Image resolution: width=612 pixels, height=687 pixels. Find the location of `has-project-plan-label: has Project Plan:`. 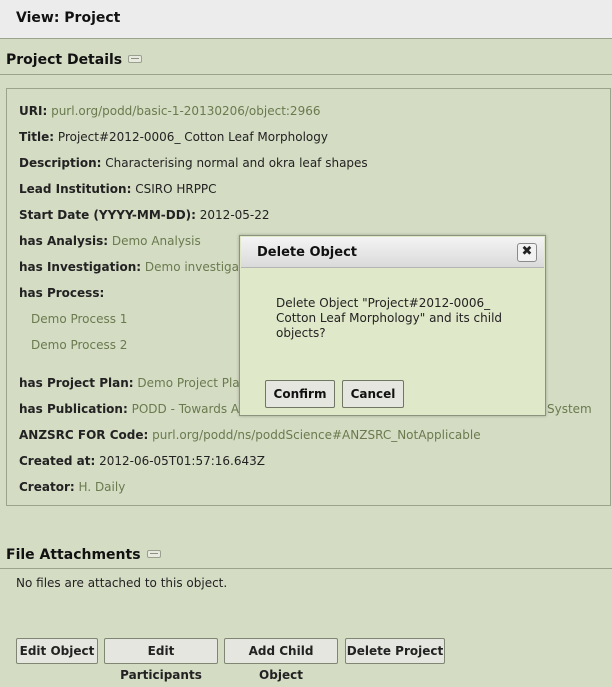

has-project-plan-label: has Project Plan: is located at coordinates (76, 383).